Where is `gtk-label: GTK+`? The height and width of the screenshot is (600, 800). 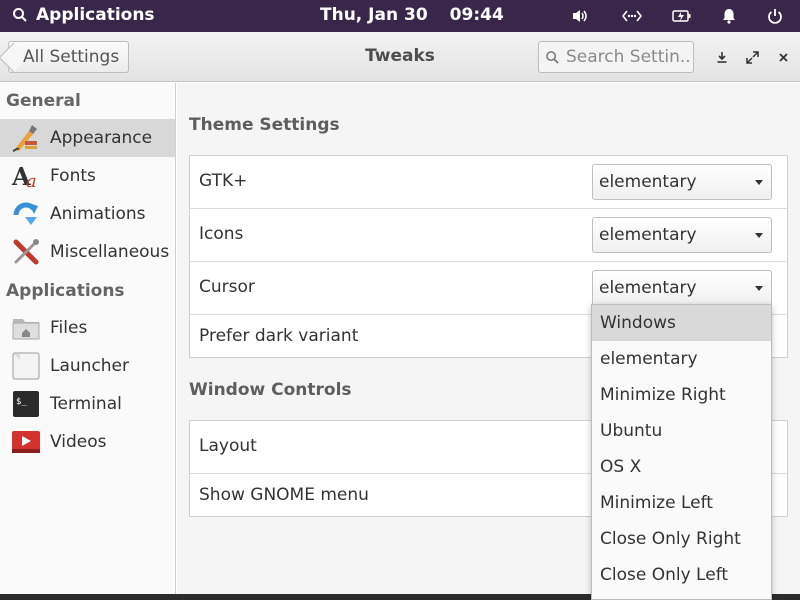 gtk-label: GTK+ is located at coordinates (223, 181).